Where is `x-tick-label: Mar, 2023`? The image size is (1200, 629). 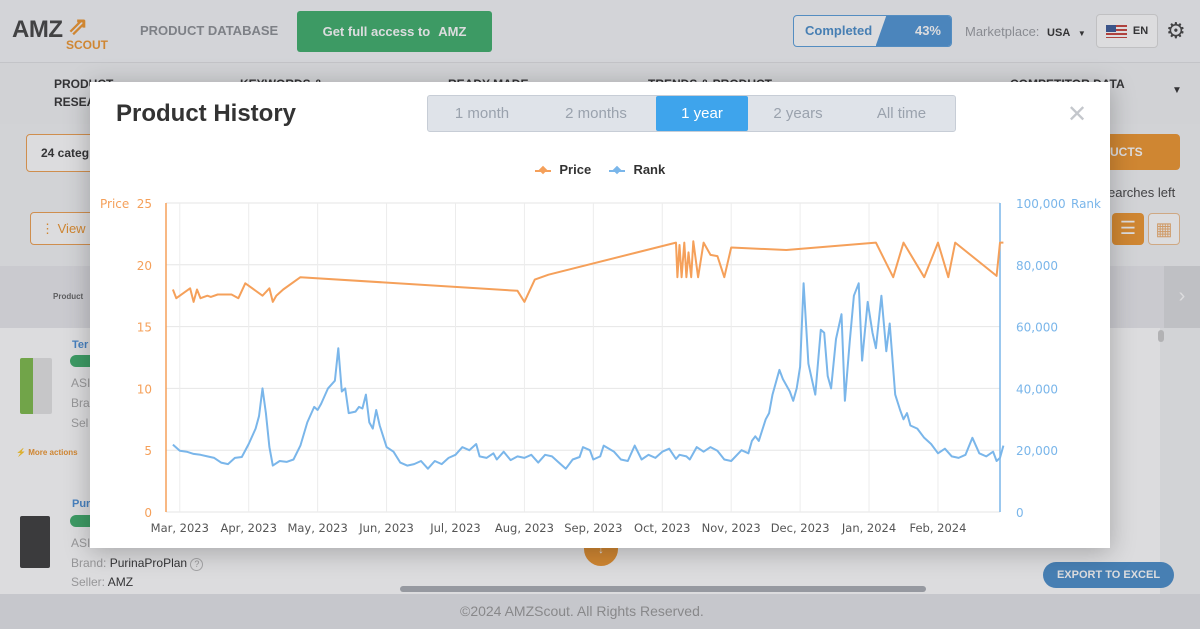 x-tick-label: Mar, 2023 is located at coordinates (180, 528).